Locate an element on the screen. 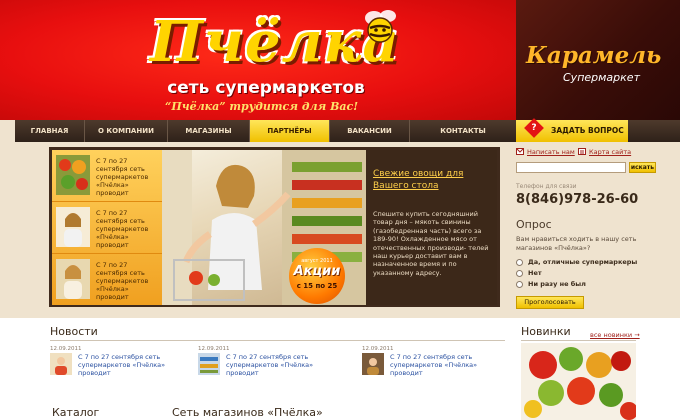 This screenshot has height=420, width=680. ask-question-label: ЗАДАТЬ ВОПРОС is located at coordinates (587, 130).